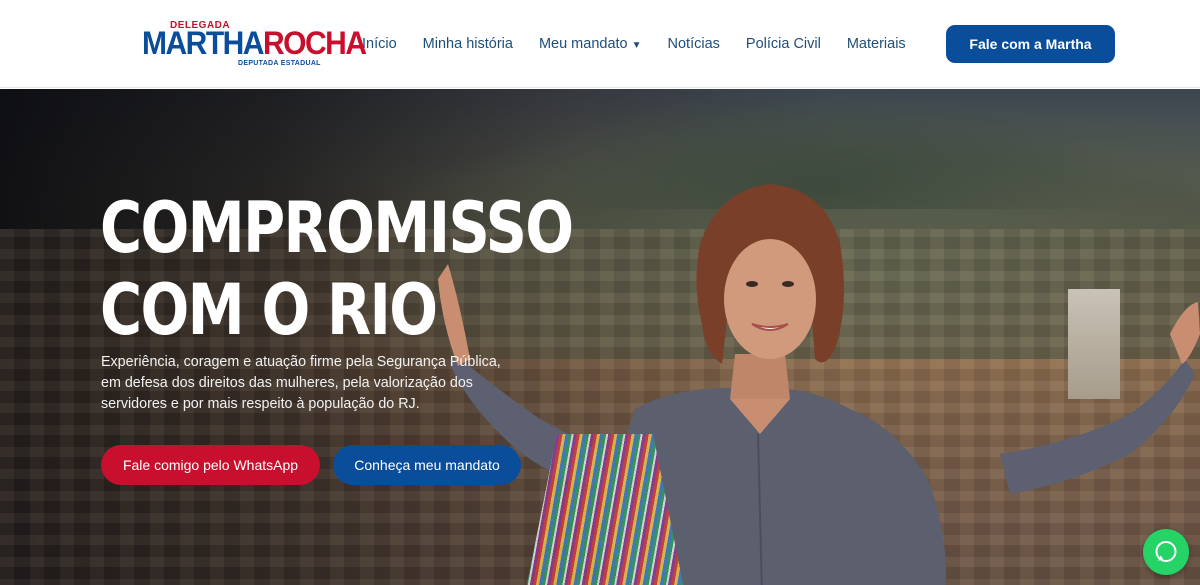 The image size is (1200, 585). I want to click on hero-title-line2: COM O RIO, so click(269, 310).